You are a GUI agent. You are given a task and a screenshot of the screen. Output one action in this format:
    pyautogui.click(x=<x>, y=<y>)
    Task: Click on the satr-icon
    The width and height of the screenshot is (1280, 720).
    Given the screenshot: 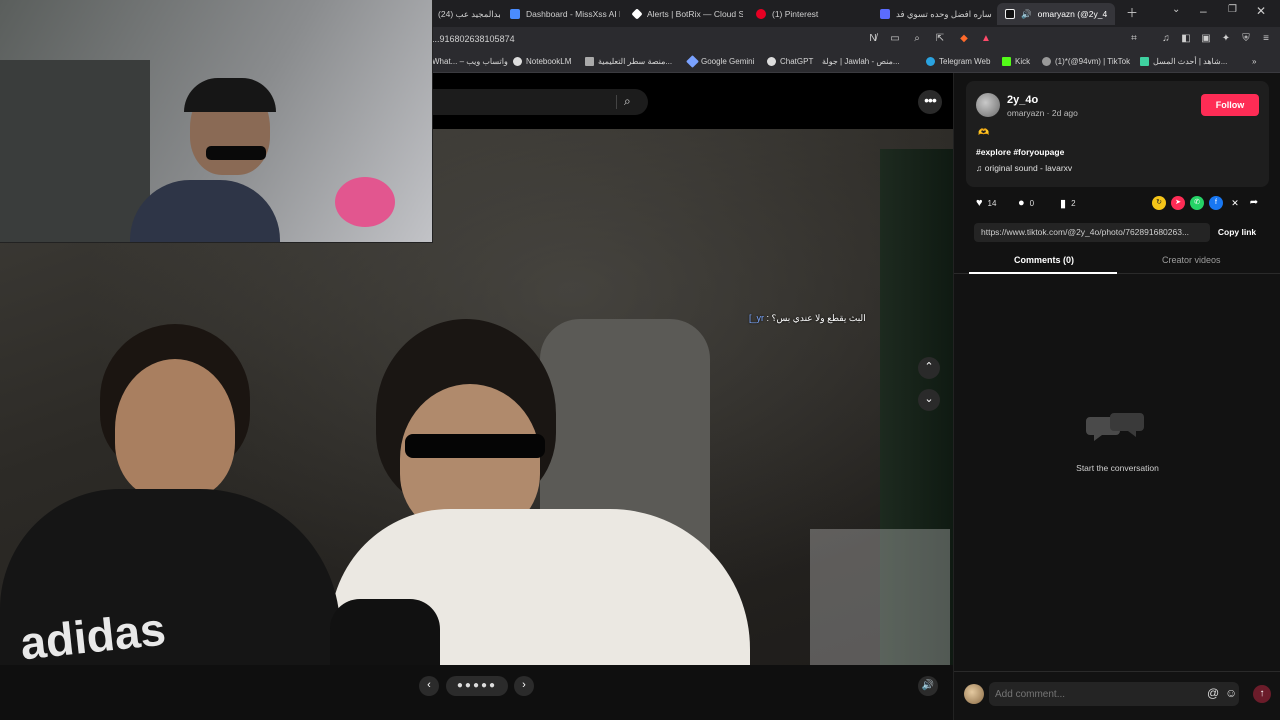 What is the action you would take?
    pyautogui.click(x=589, y=61)
    